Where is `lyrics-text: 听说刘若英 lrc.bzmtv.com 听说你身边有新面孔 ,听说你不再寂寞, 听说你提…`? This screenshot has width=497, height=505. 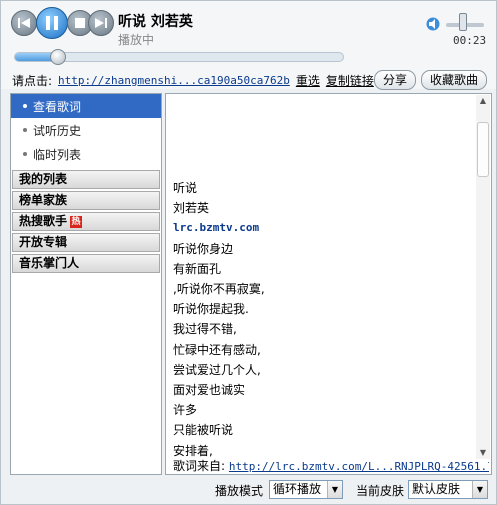
lyrics-text: 听说刘若英 lrc.bzmtv.com 听说你身边有新面孔 ,听说你不再寂寞, 听说你提… is located at coordinates (219, 319).